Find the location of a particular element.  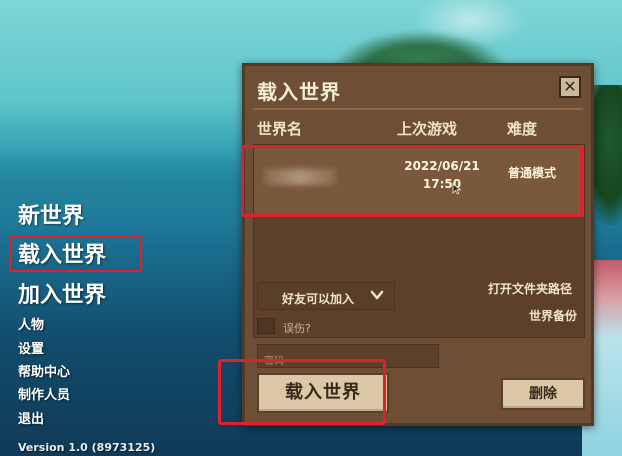

column-difficulty: 难度 is located at coordinates (522, 129).